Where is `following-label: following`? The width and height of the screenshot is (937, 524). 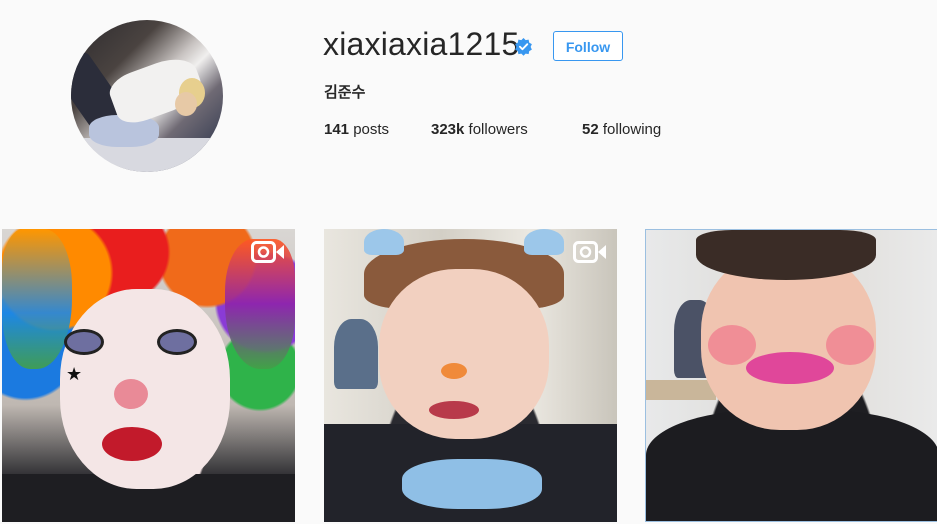 following-label: following is located at coordinates (632, 129).